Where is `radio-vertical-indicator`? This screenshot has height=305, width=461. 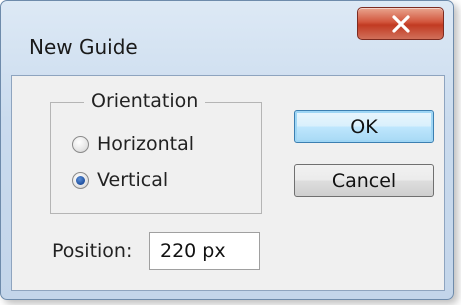 radio-vertical-indicator is located at coordinates (80, 180).